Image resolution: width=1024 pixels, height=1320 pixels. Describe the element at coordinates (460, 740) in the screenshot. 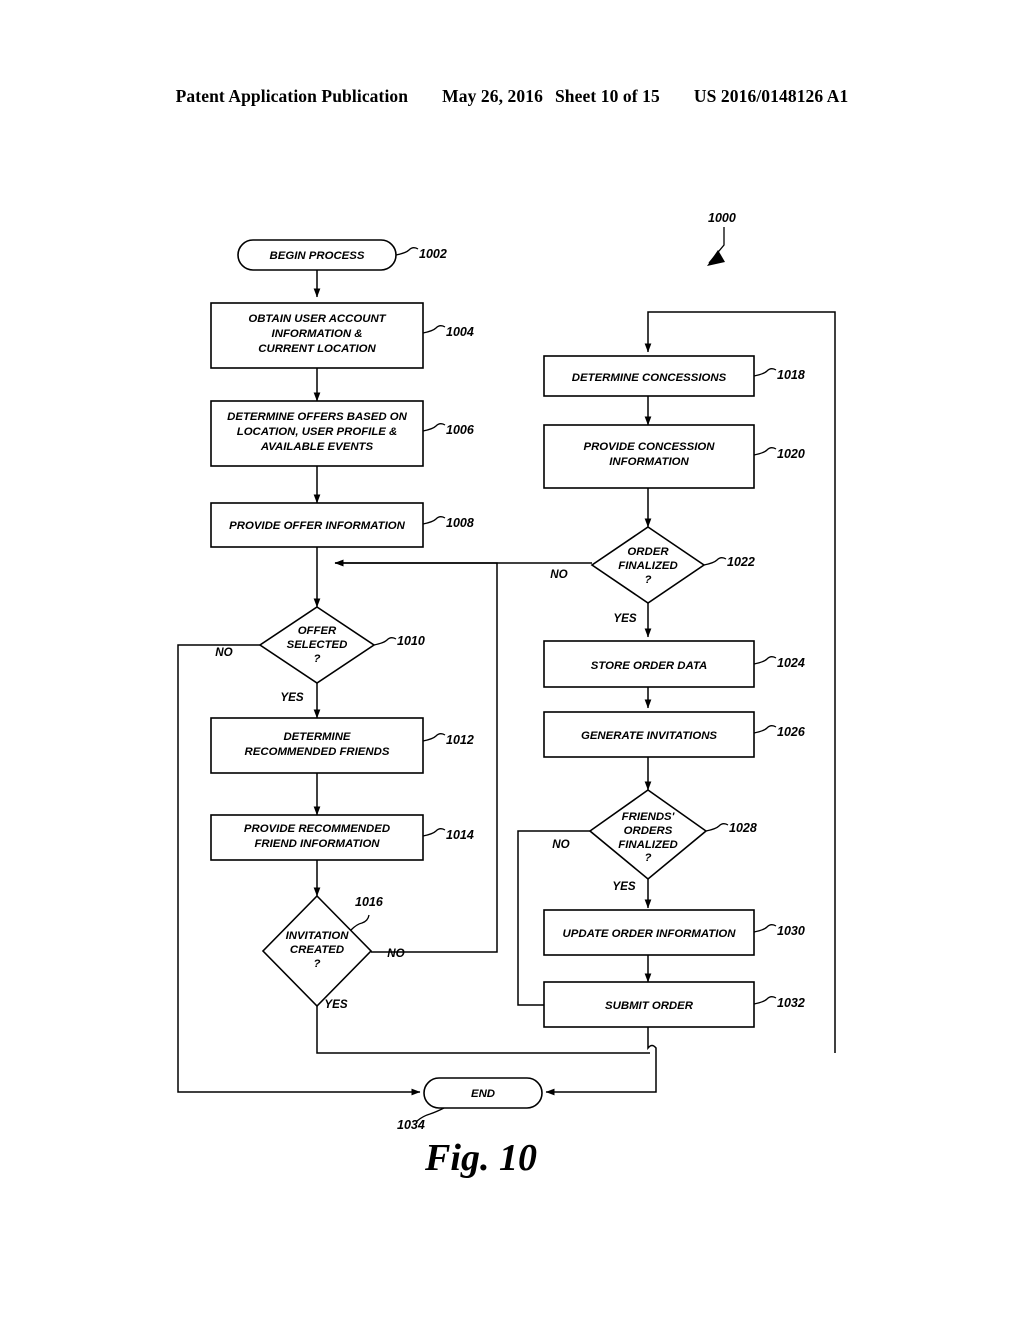

I see `ref-label-1012: 1012` at that location.